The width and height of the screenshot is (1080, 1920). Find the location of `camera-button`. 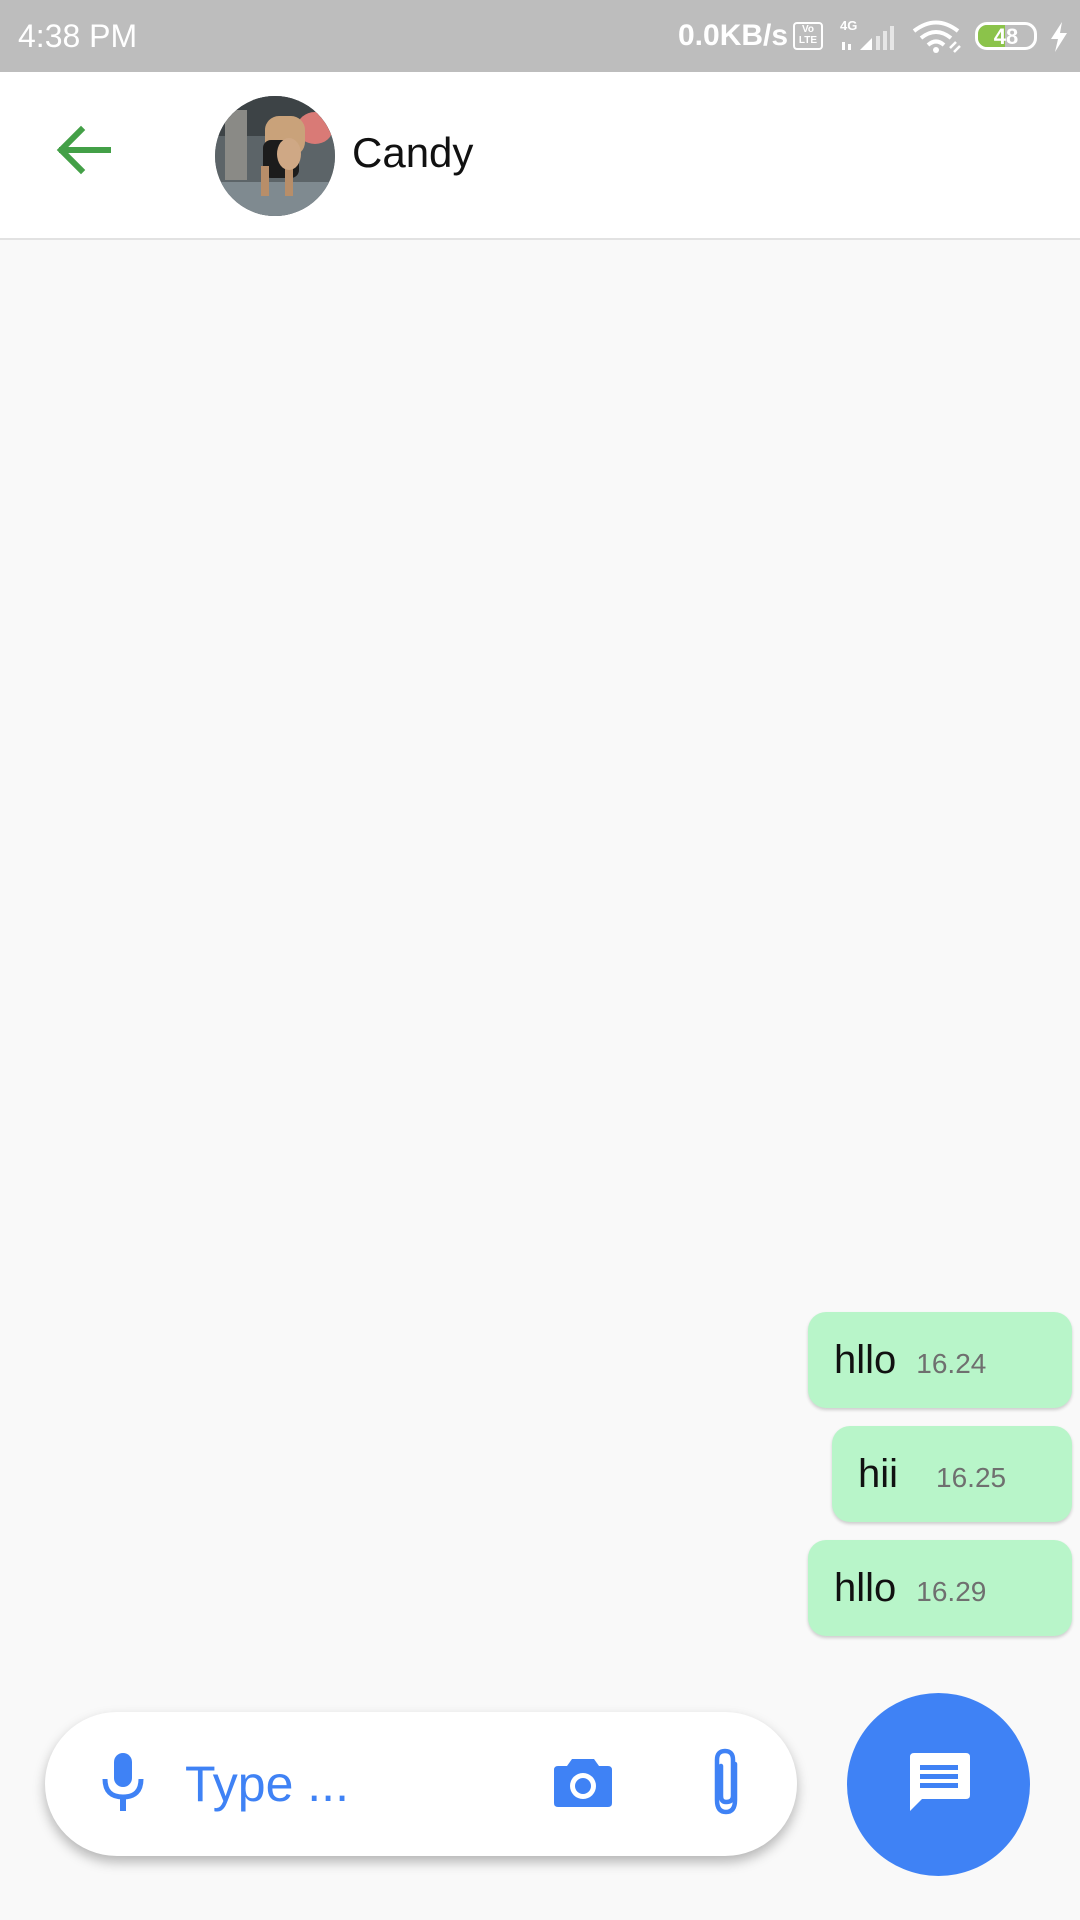

camera-button is located at coordinates (583, 1784).